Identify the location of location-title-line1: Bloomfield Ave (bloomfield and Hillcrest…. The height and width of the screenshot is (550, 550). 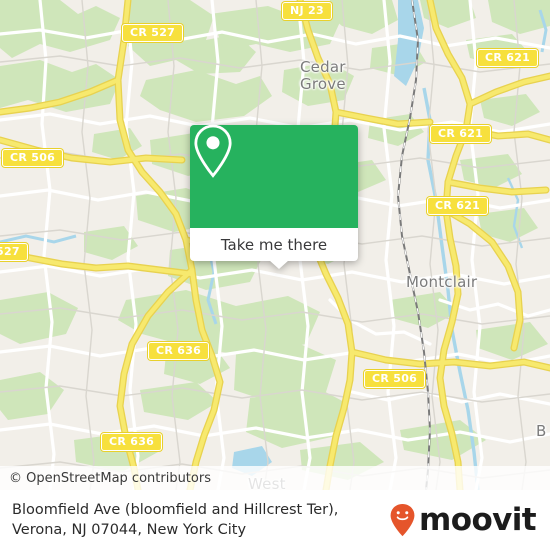
(175, 510).